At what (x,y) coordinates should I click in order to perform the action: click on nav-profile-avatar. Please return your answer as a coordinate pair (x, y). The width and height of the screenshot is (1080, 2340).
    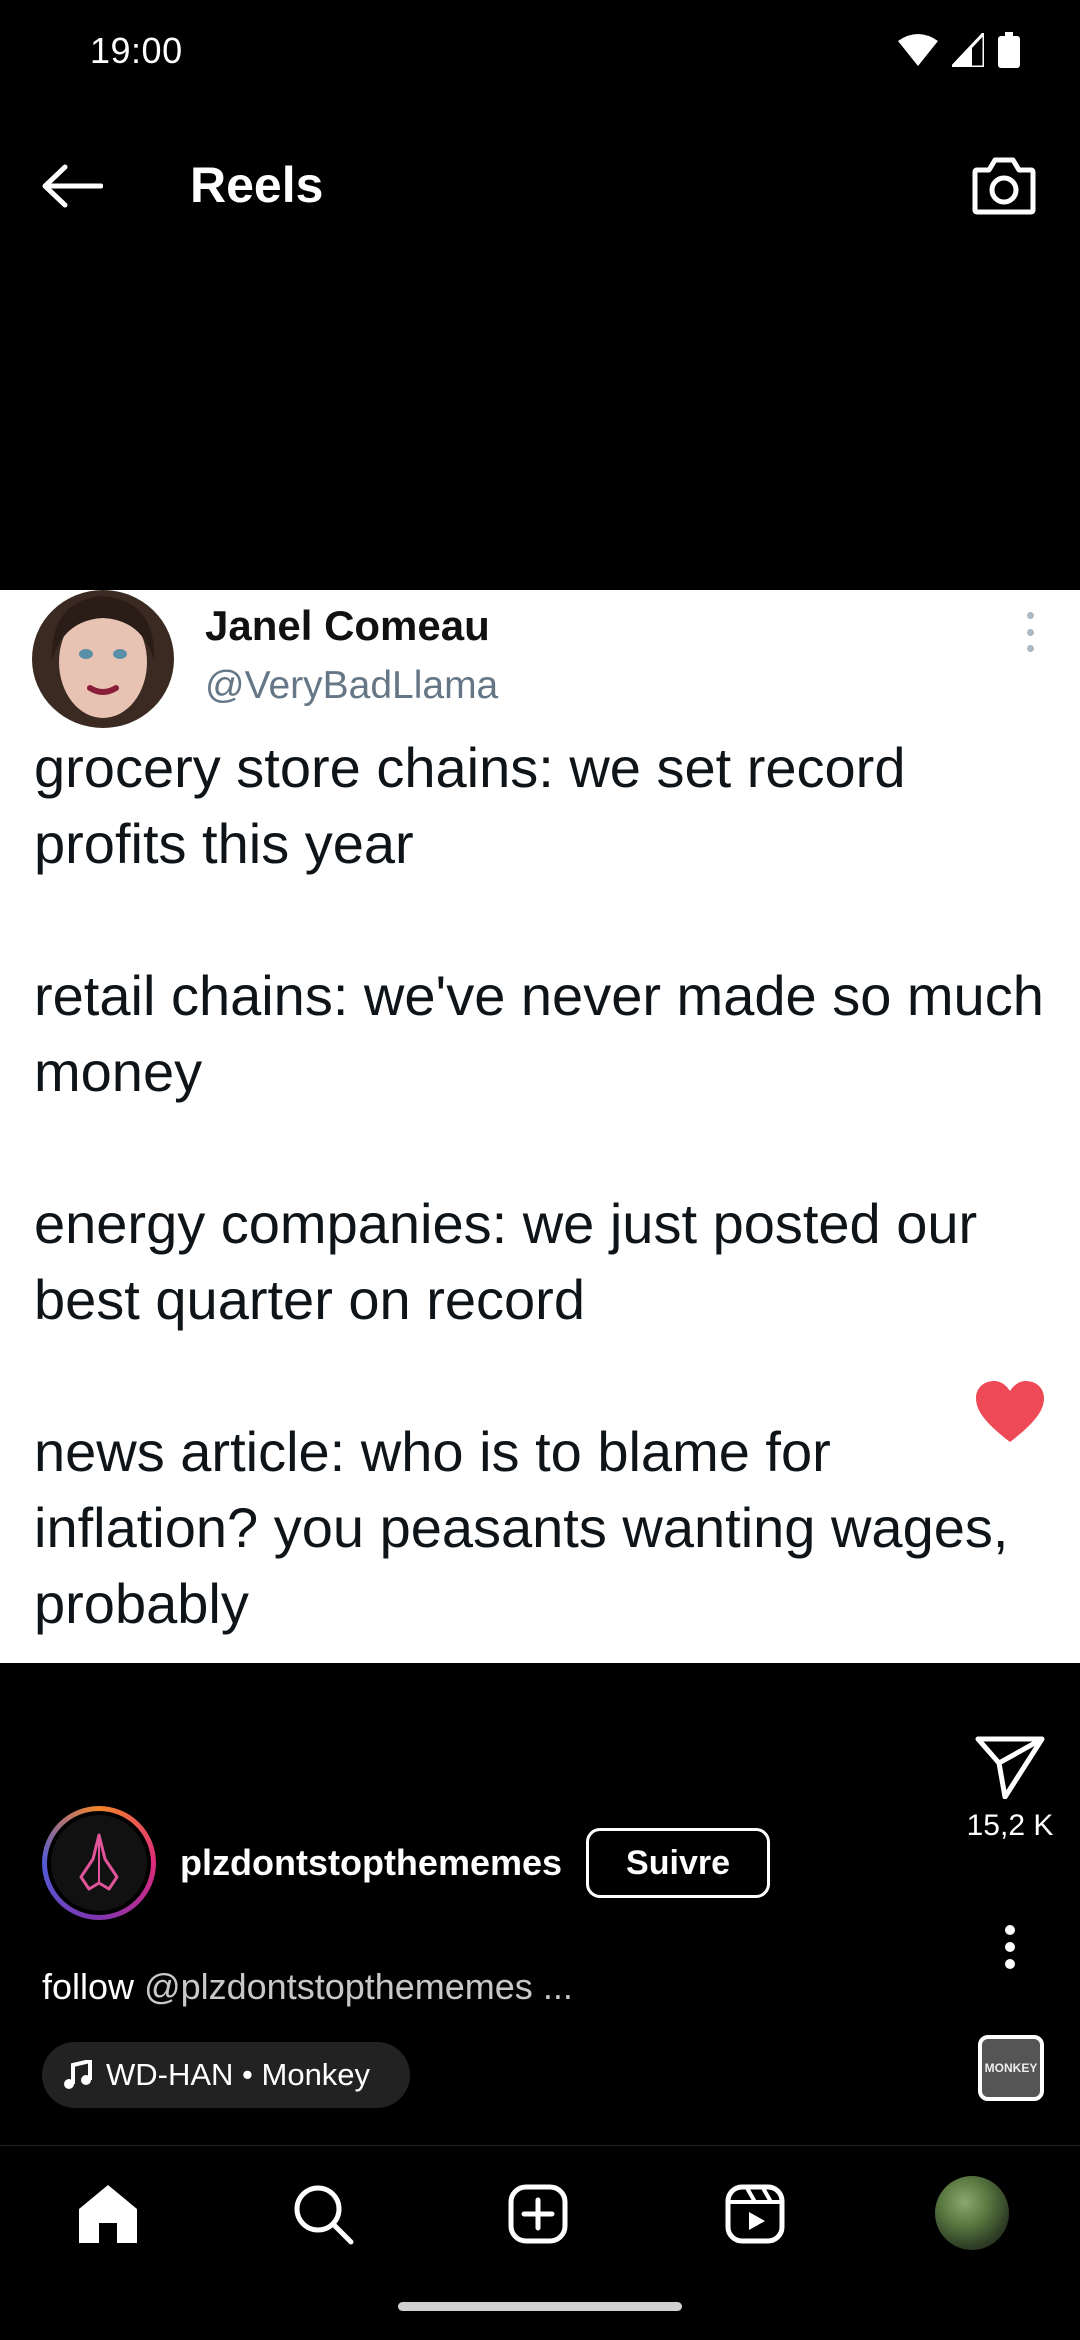
    Looking at the image, I should click on (972, 2213).